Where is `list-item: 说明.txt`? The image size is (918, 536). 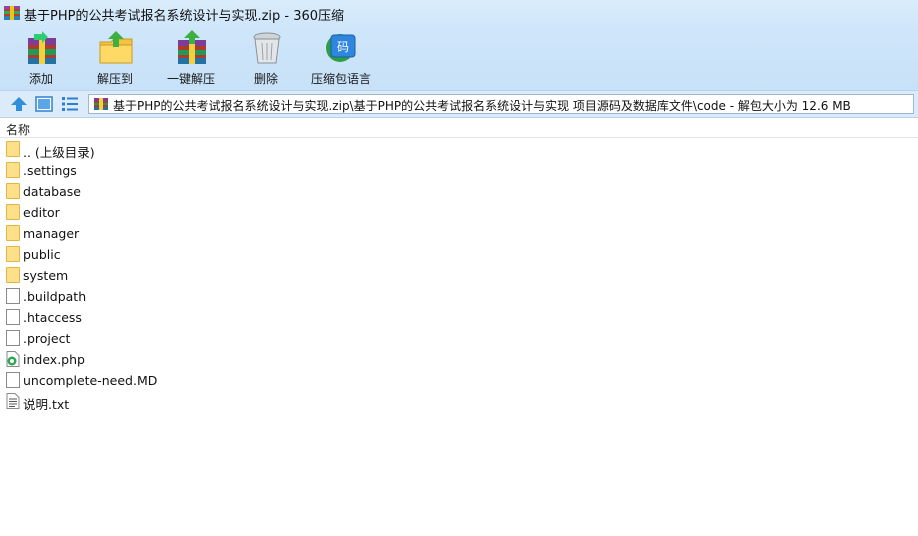 list-item: 说明.txt is located at coordinates (459, 401).